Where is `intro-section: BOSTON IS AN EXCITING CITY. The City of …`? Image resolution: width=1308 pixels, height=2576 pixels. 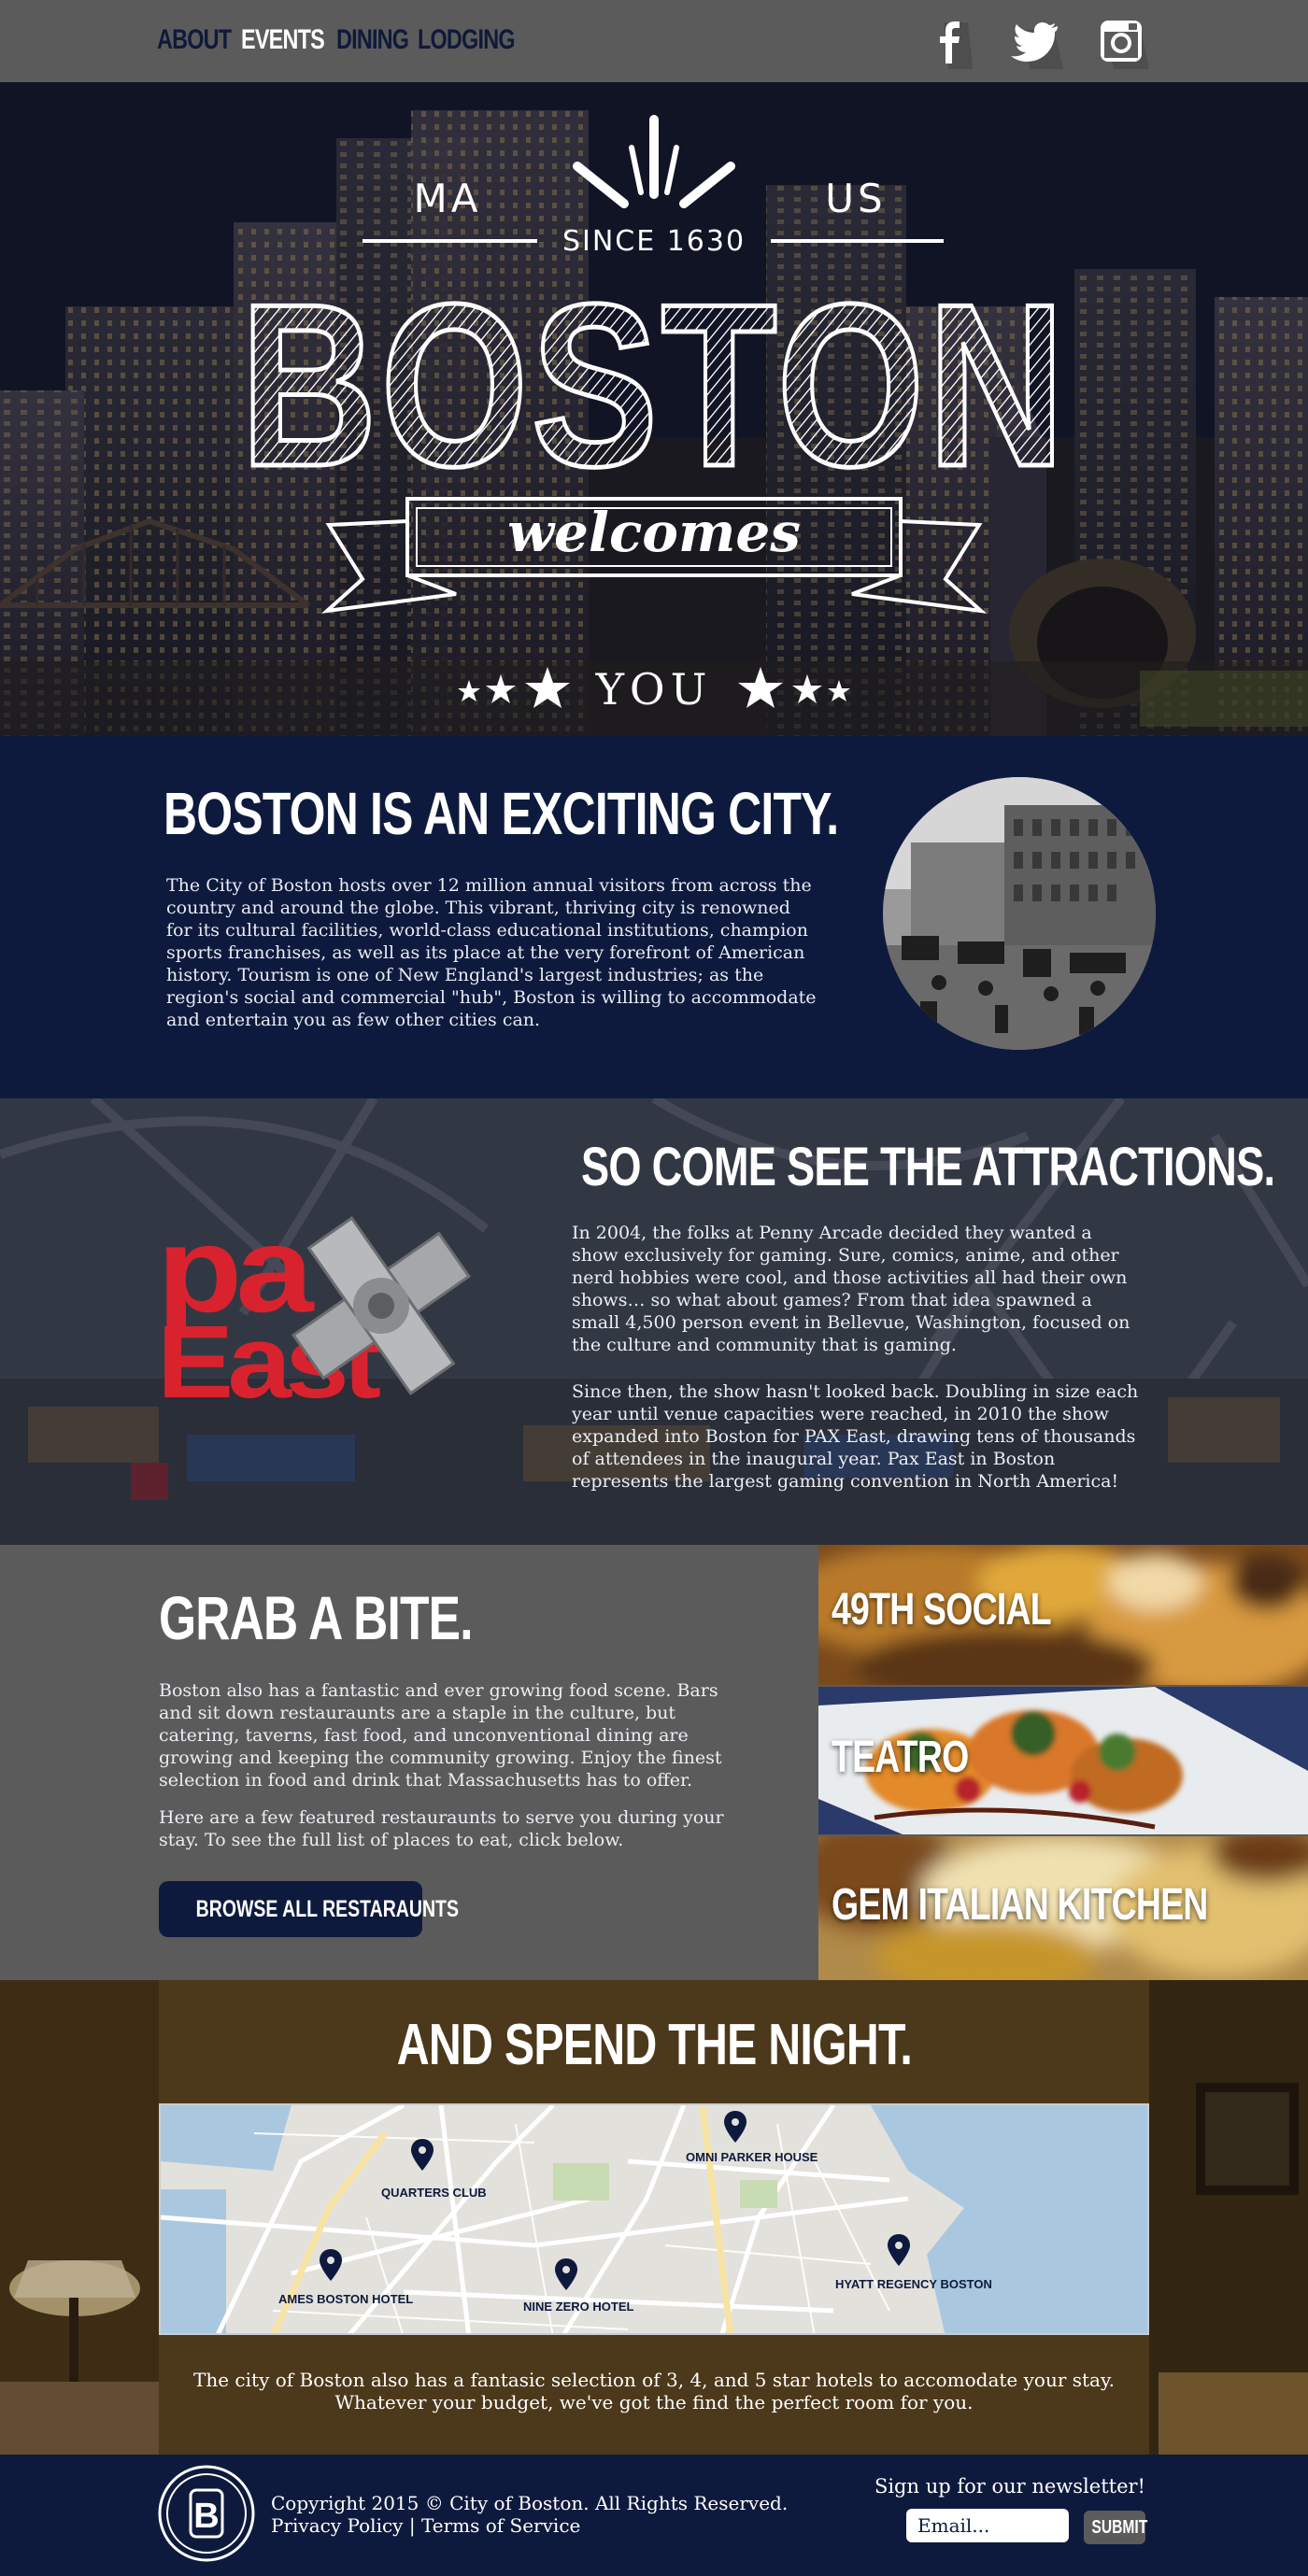
intro-section: BOSTON IS AN EXCITING CITY. The City of … is located at coordinates (654, 917).